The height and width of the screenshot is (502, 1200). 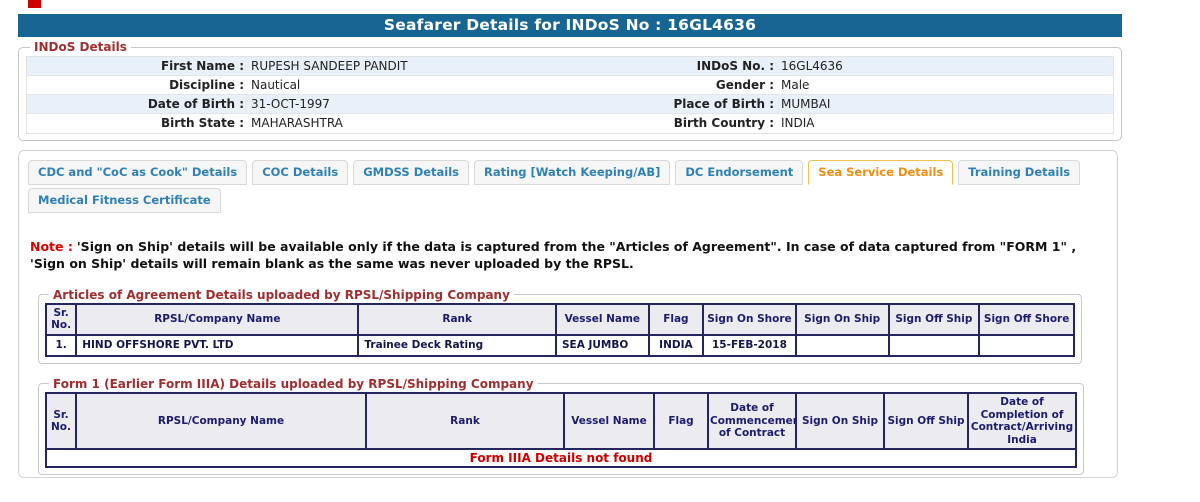 What do you see at coordinates (297, 123) in the screenshot?
I see `field-value: MAHARASHTRA` at bounding box center [297, 123].